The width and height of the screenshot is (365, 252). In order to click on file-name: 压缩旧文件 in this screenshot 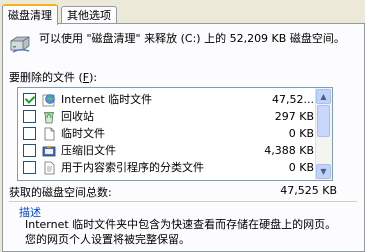, I will do `click(88, 150)`.